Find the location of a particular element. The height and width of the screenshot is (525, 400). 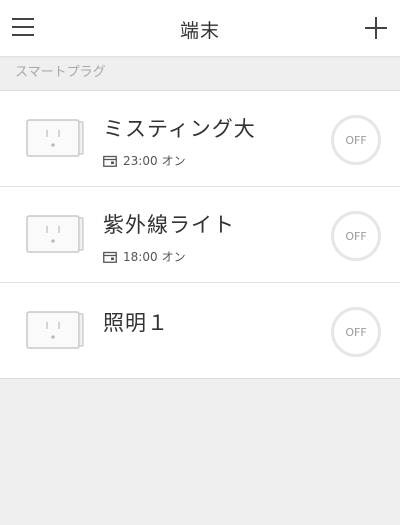

section-label: スマートプラグ is located at coordinates (60, 72).